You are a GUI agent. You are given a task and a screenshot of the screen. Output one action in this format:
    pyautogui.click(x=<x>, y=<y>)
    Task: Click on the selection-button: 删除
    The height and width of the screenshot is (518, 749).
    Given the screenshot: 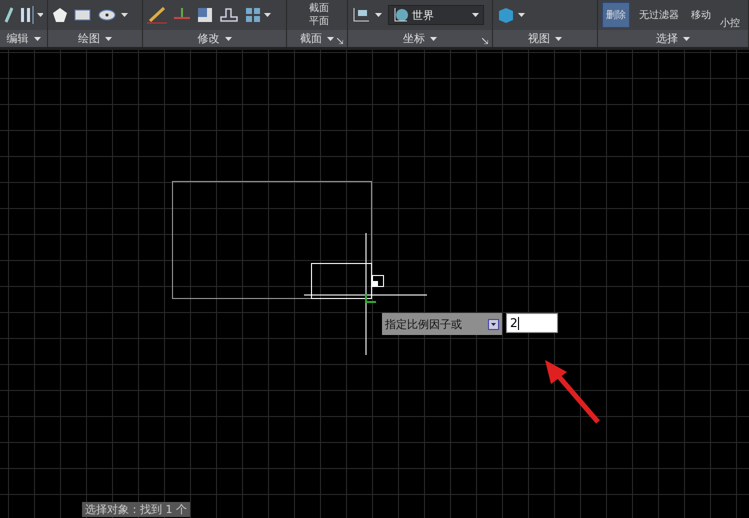 What is the action you would take?
    pyautogui.click(x=616, y=15)
    